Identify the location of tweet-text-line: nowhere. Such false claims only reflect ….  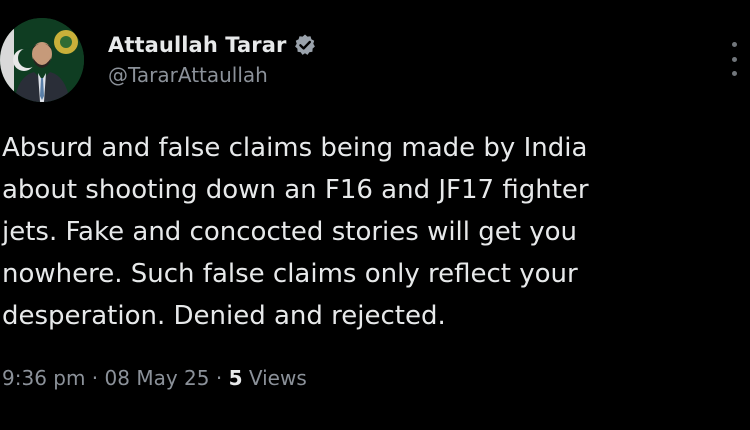
(290, 274).